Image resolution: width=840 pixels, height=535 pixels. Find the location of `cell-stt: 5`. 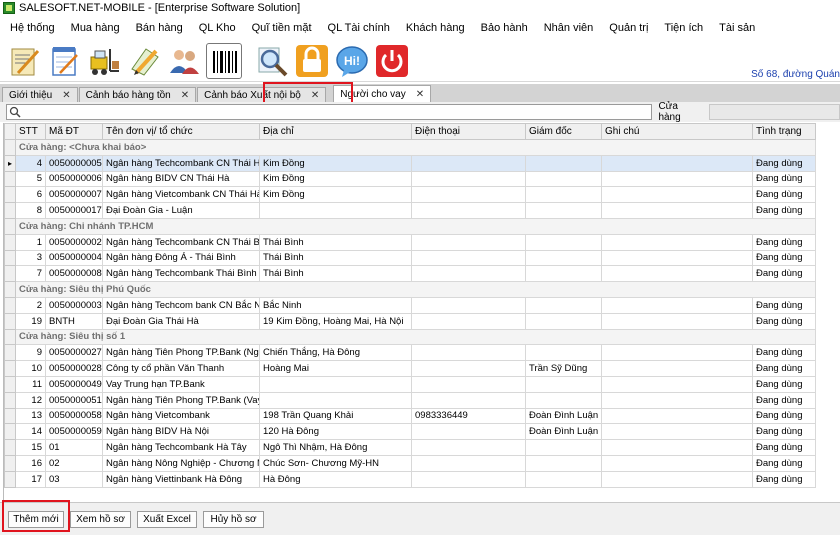

cell-stt: 5 is located at coordinates (30, 179).